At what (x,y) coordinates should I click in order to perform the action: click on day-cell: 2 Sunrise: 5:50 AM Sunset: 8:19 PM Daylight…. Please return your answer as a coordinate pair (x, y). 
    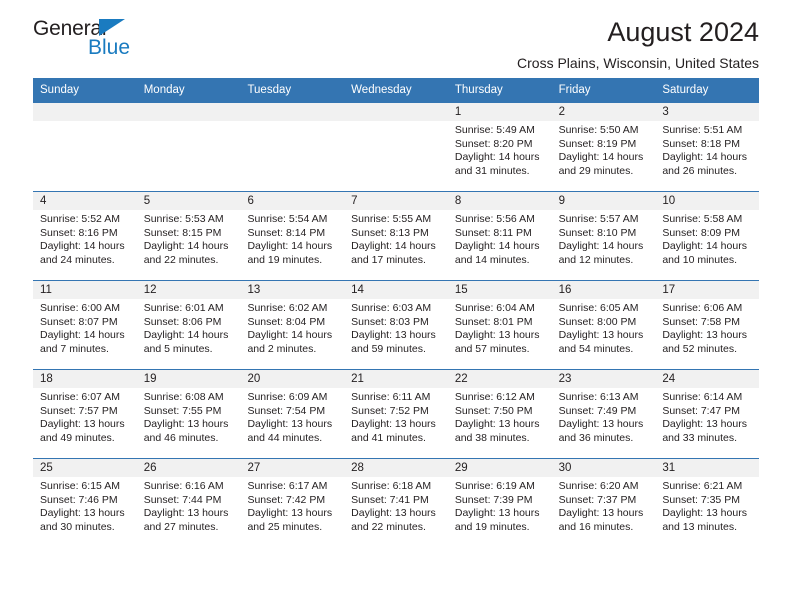
    Looking at the image, I should click on (603, 147).